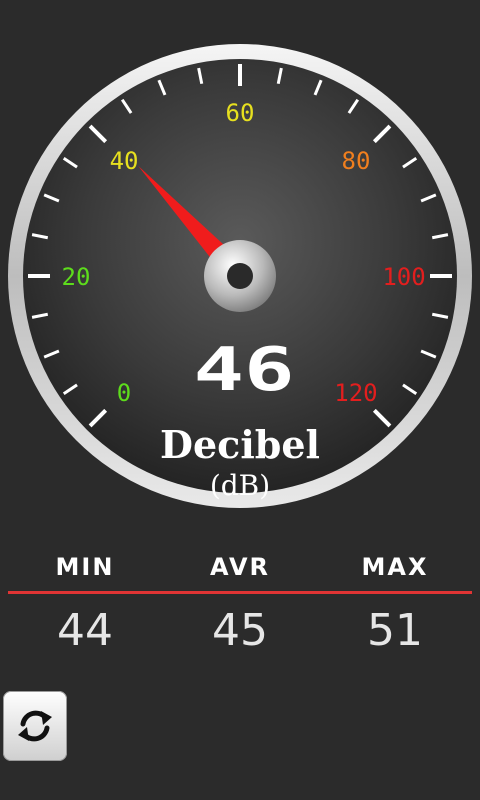 The image size is (480, 800). I want to click on scale-label: 120, so click(355, 393).